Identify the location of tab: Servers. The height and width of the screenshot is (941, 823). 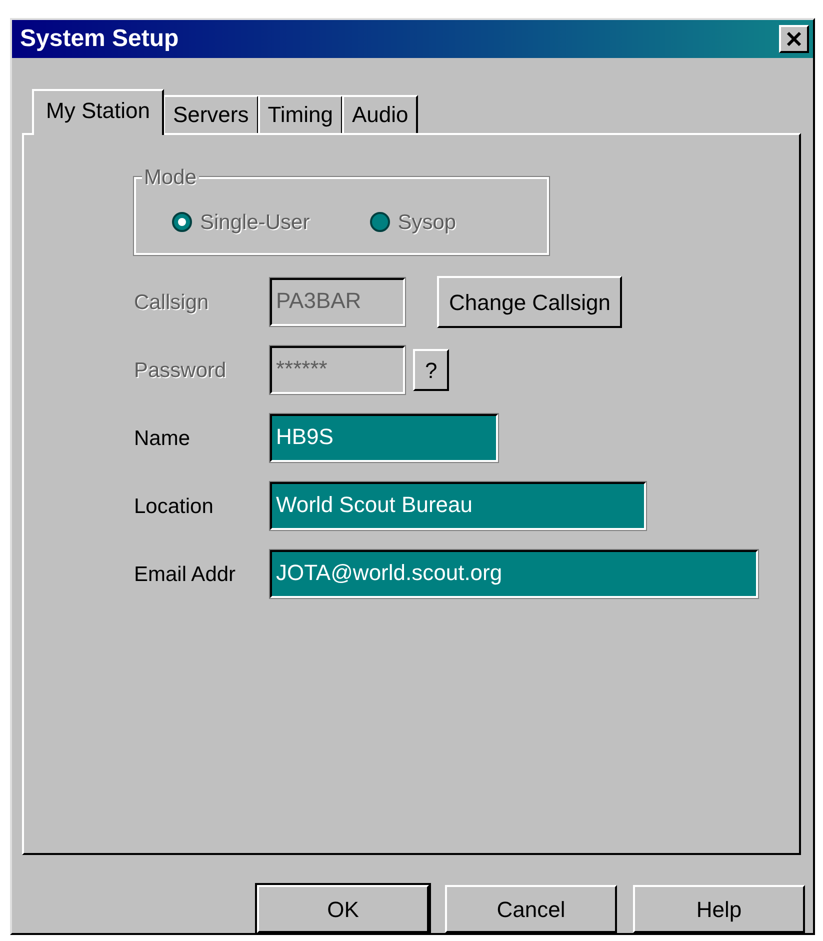
(210, 114).